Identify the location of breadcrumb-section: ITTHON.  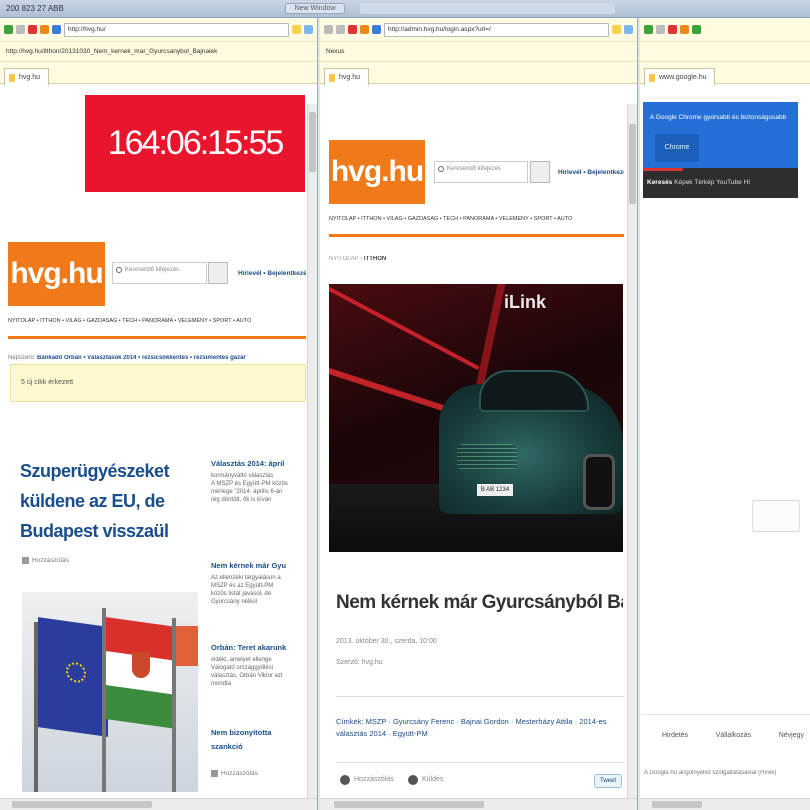
(375, 259).